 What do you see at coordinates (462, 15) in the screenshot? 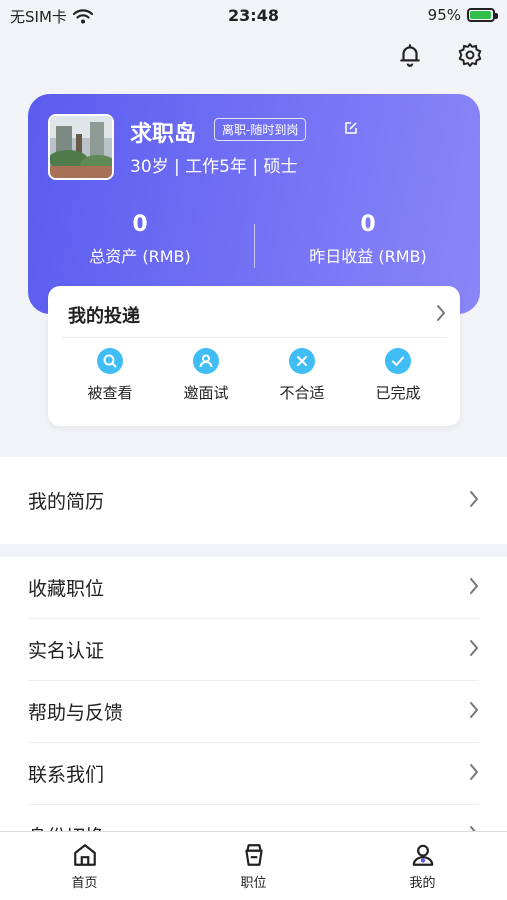
I see `status-right: 95%` at bounding box center [462, 15].